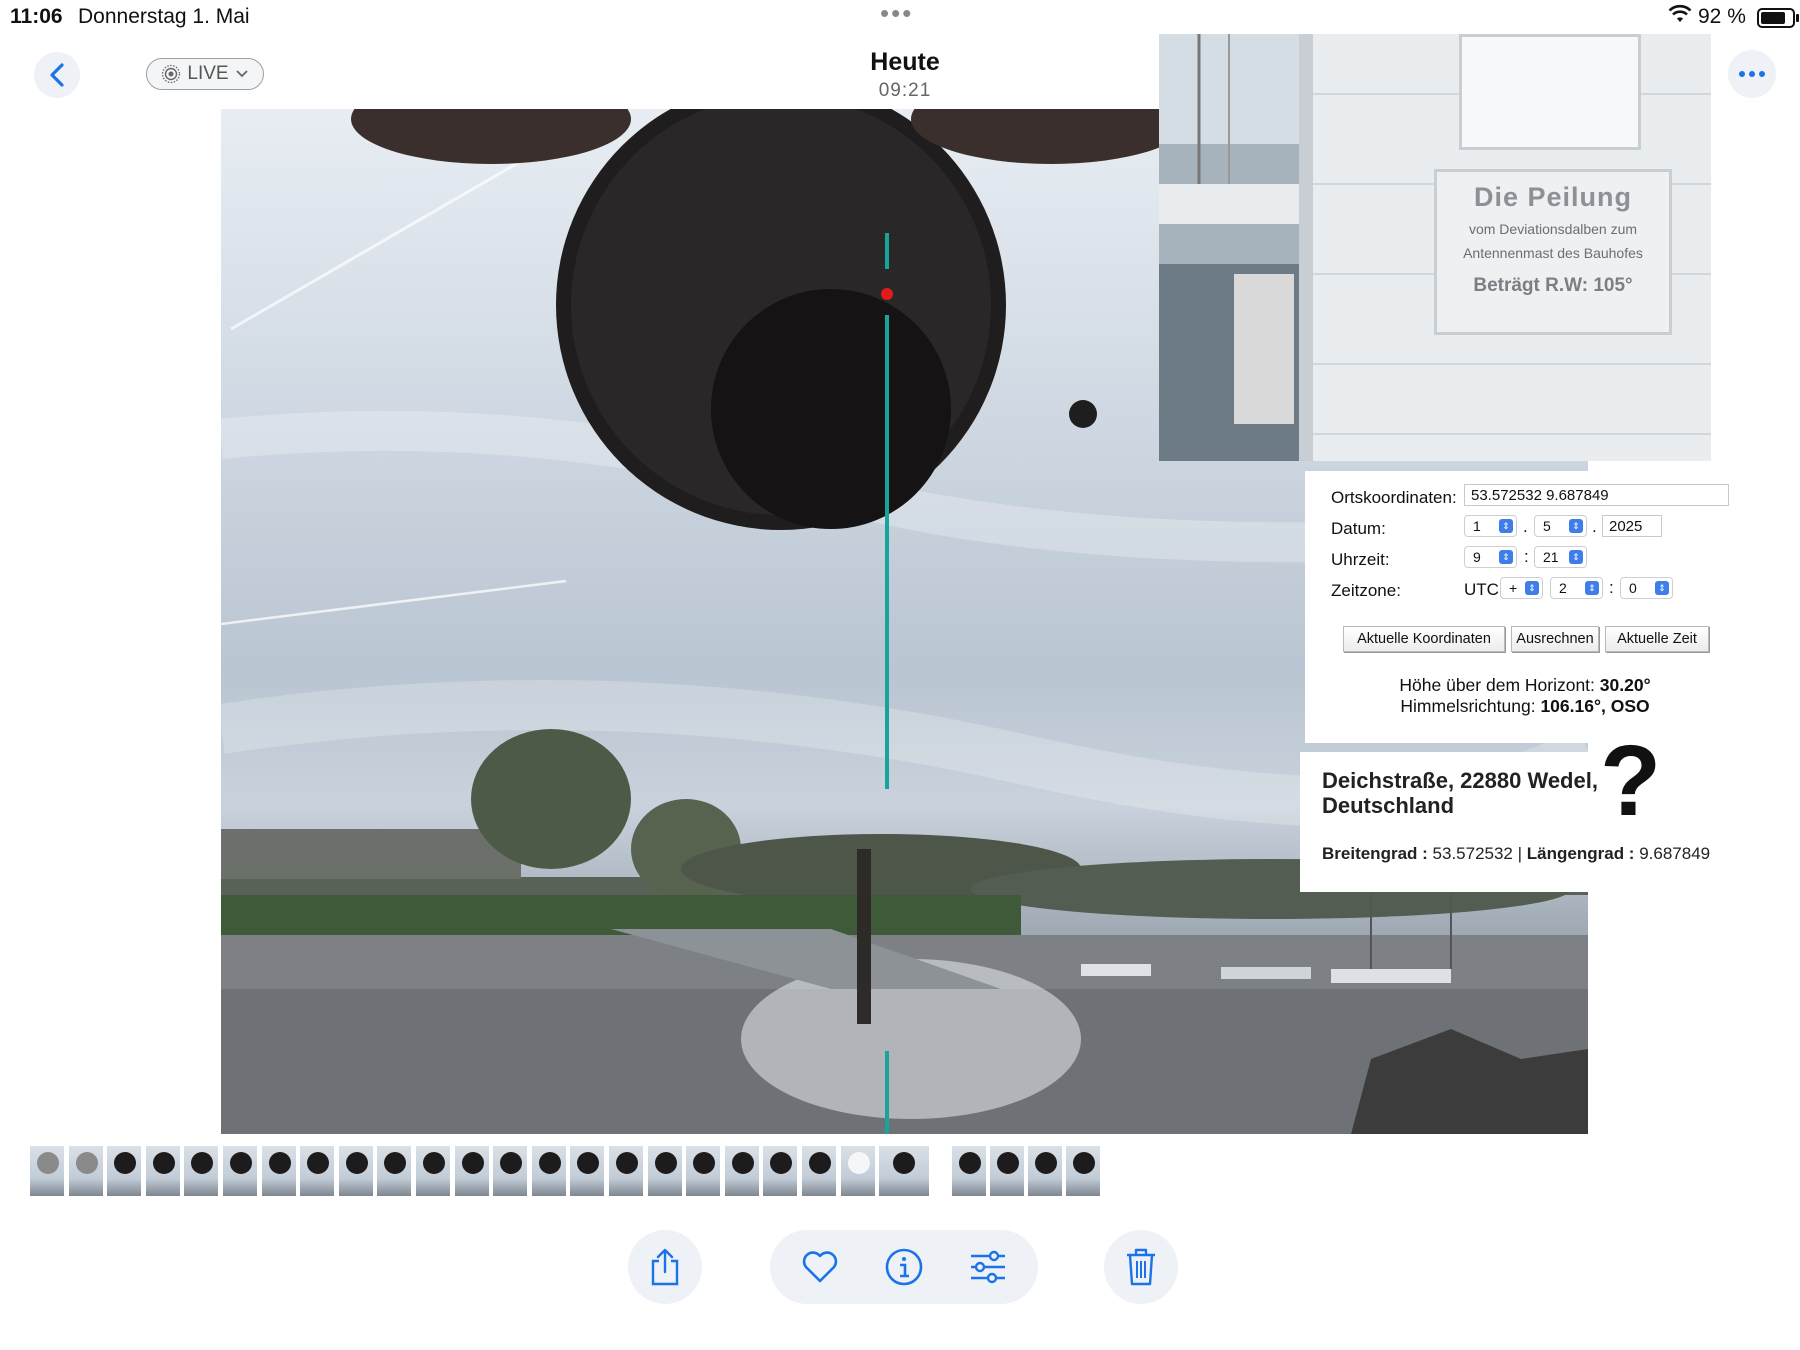 The image size is (1800, 1350). I want to click on trash-icon, so click(1141, 1267).